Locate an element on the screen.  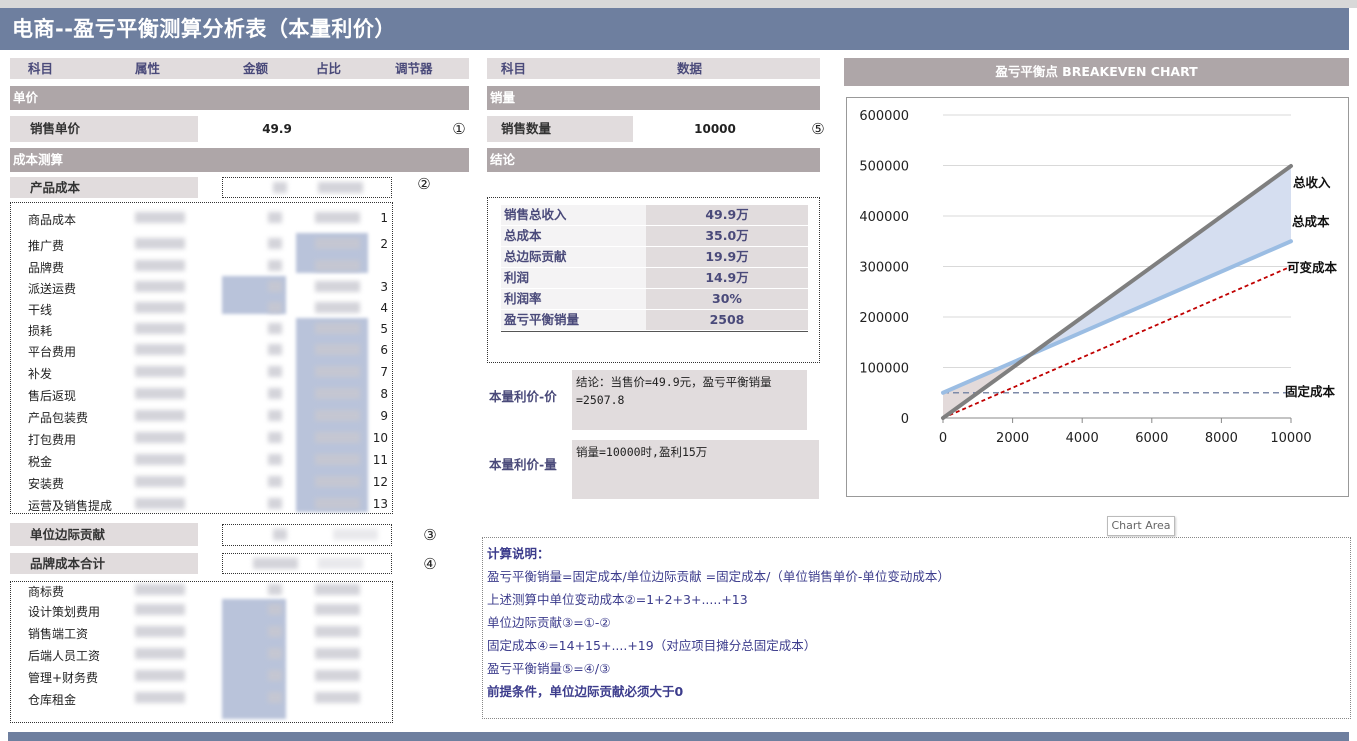
table-row: 产品包装费 9 is located at coordinates (200, 417).